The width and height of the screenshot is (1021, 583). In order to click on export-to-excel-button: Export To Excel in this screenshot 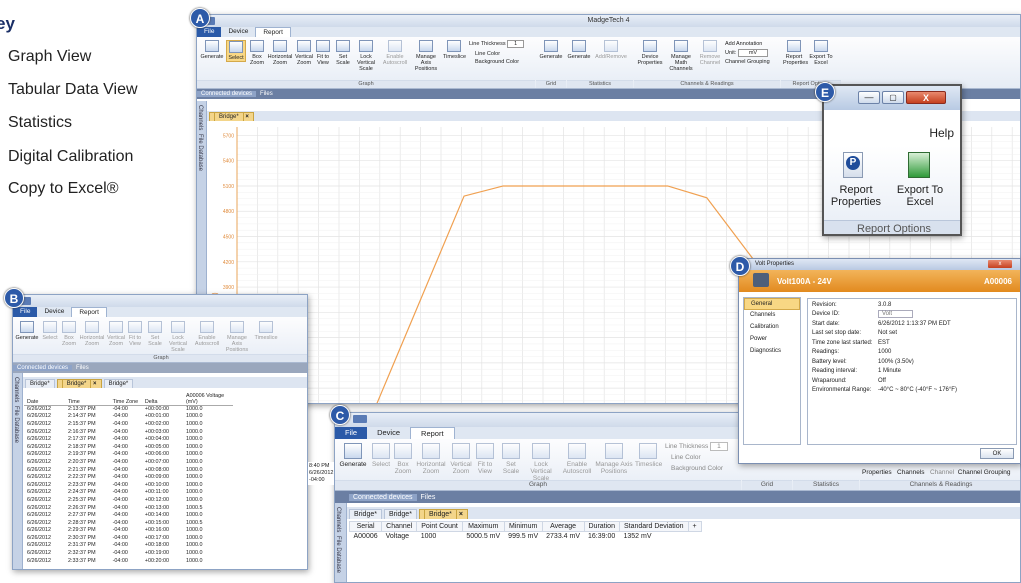, I will do `click(821, 53)`.